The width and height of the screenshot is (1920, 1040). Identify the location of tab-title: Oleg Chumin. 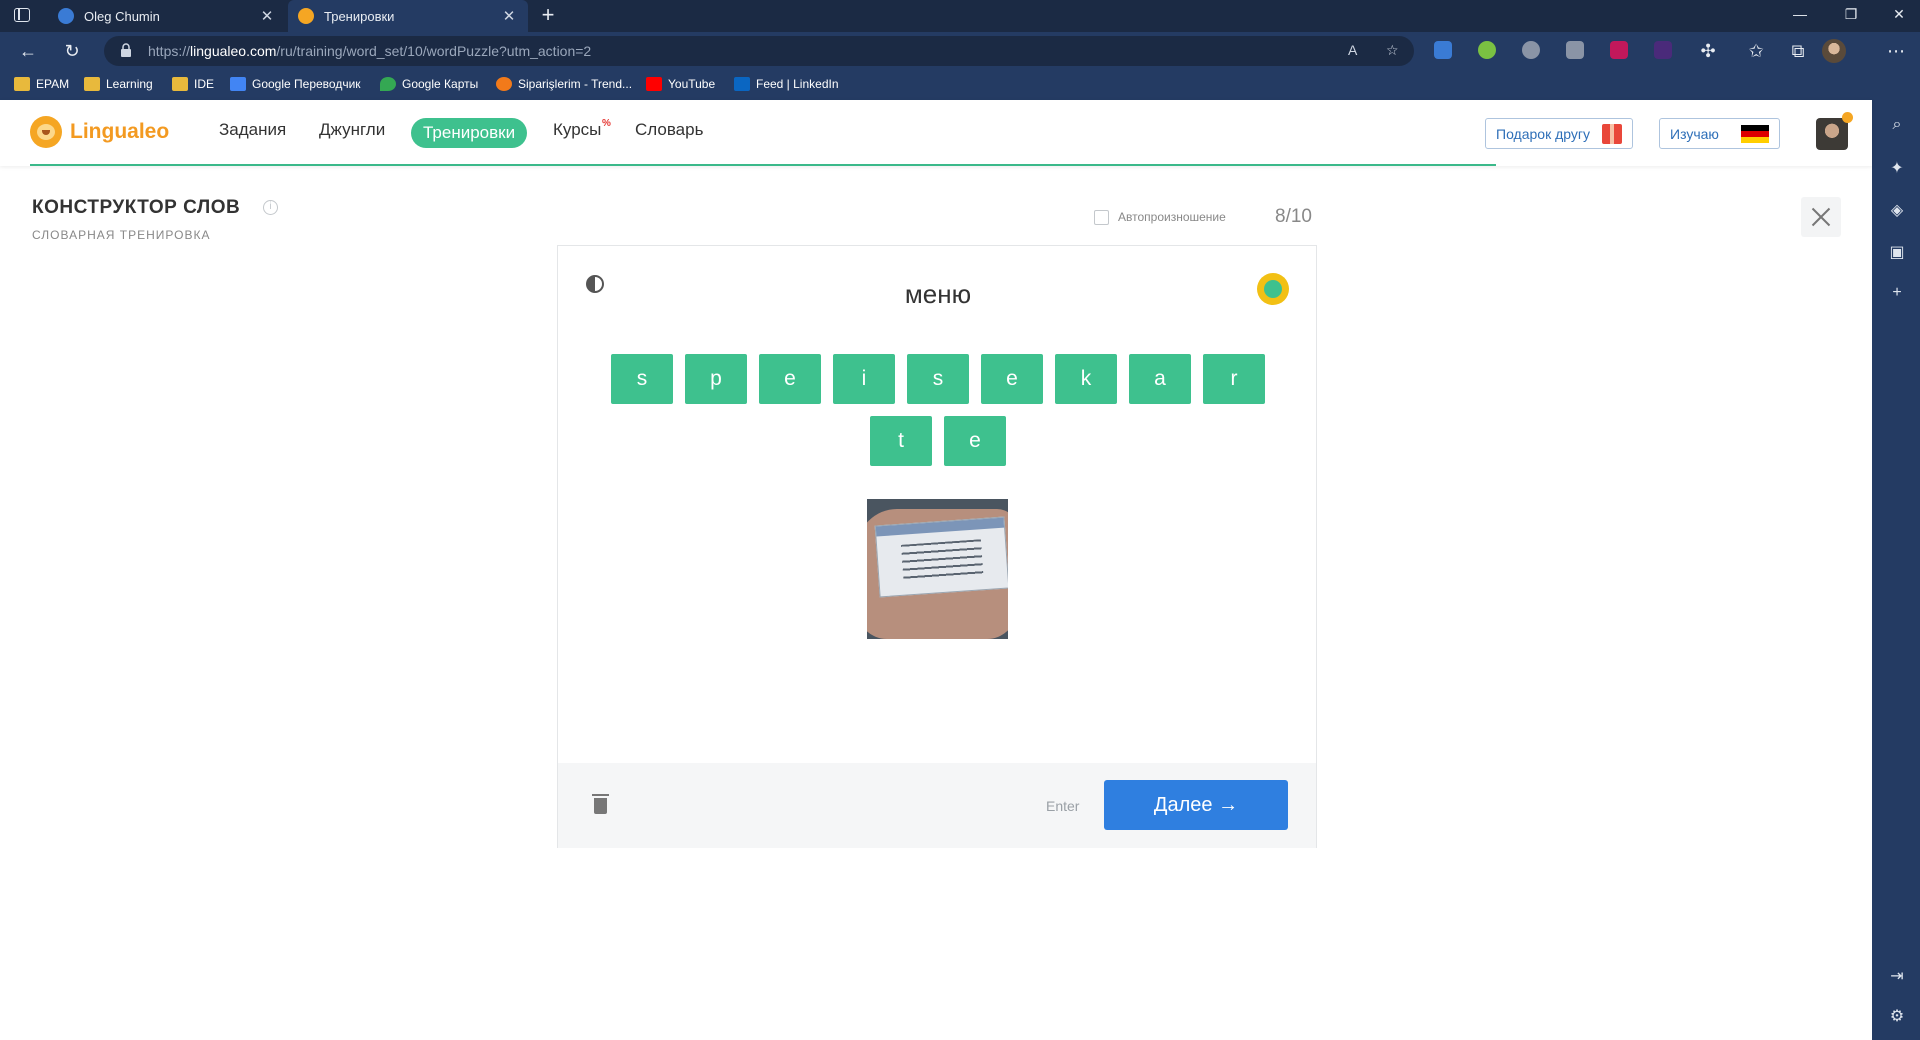
(122, 16).